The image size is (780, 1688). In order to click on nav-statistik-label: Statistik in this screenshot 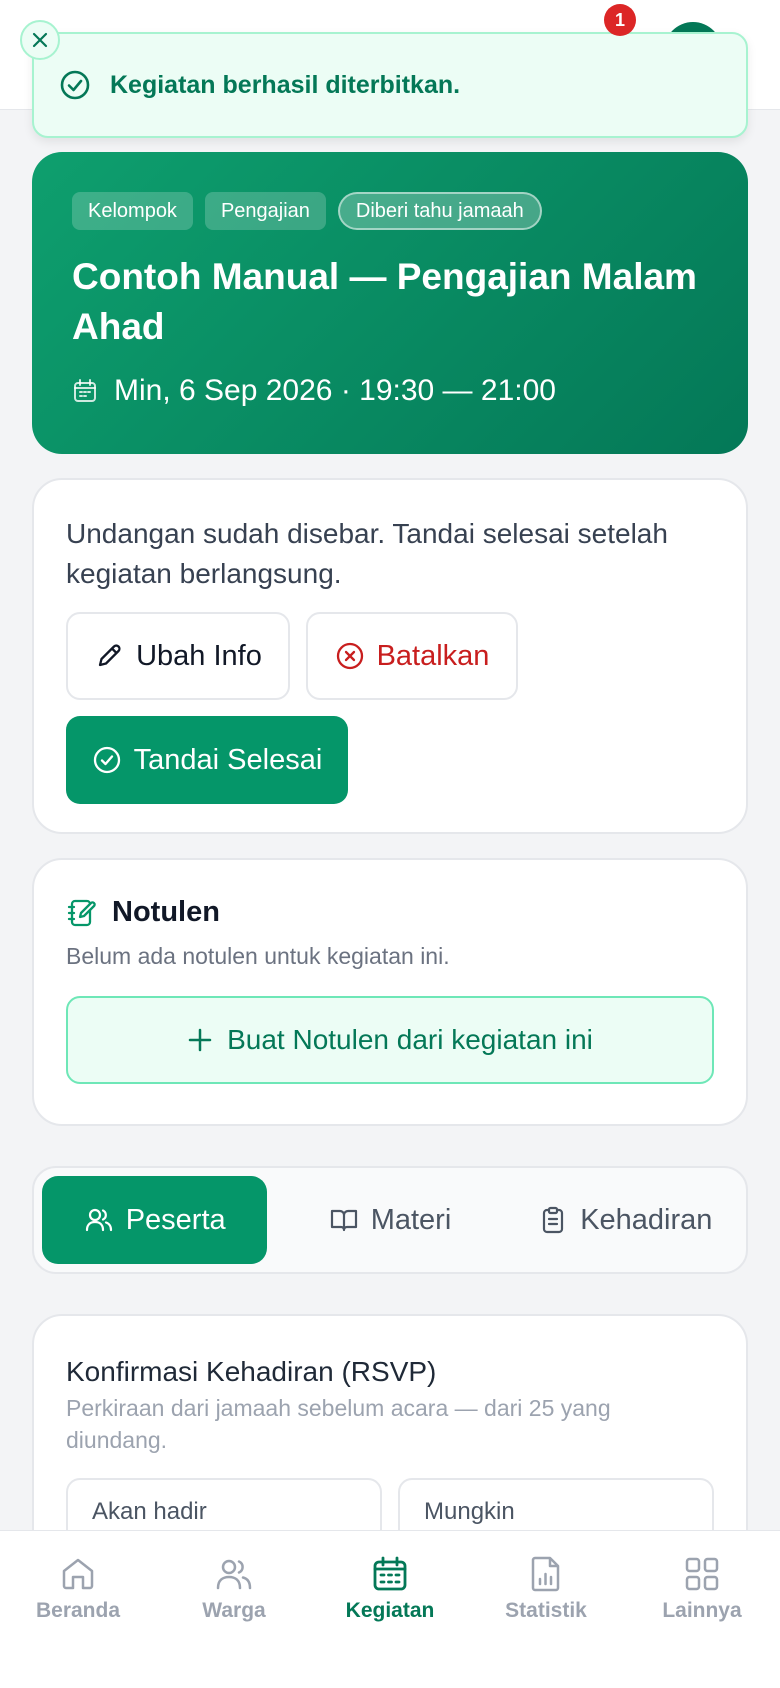, I will do `click(546, 1610)`.